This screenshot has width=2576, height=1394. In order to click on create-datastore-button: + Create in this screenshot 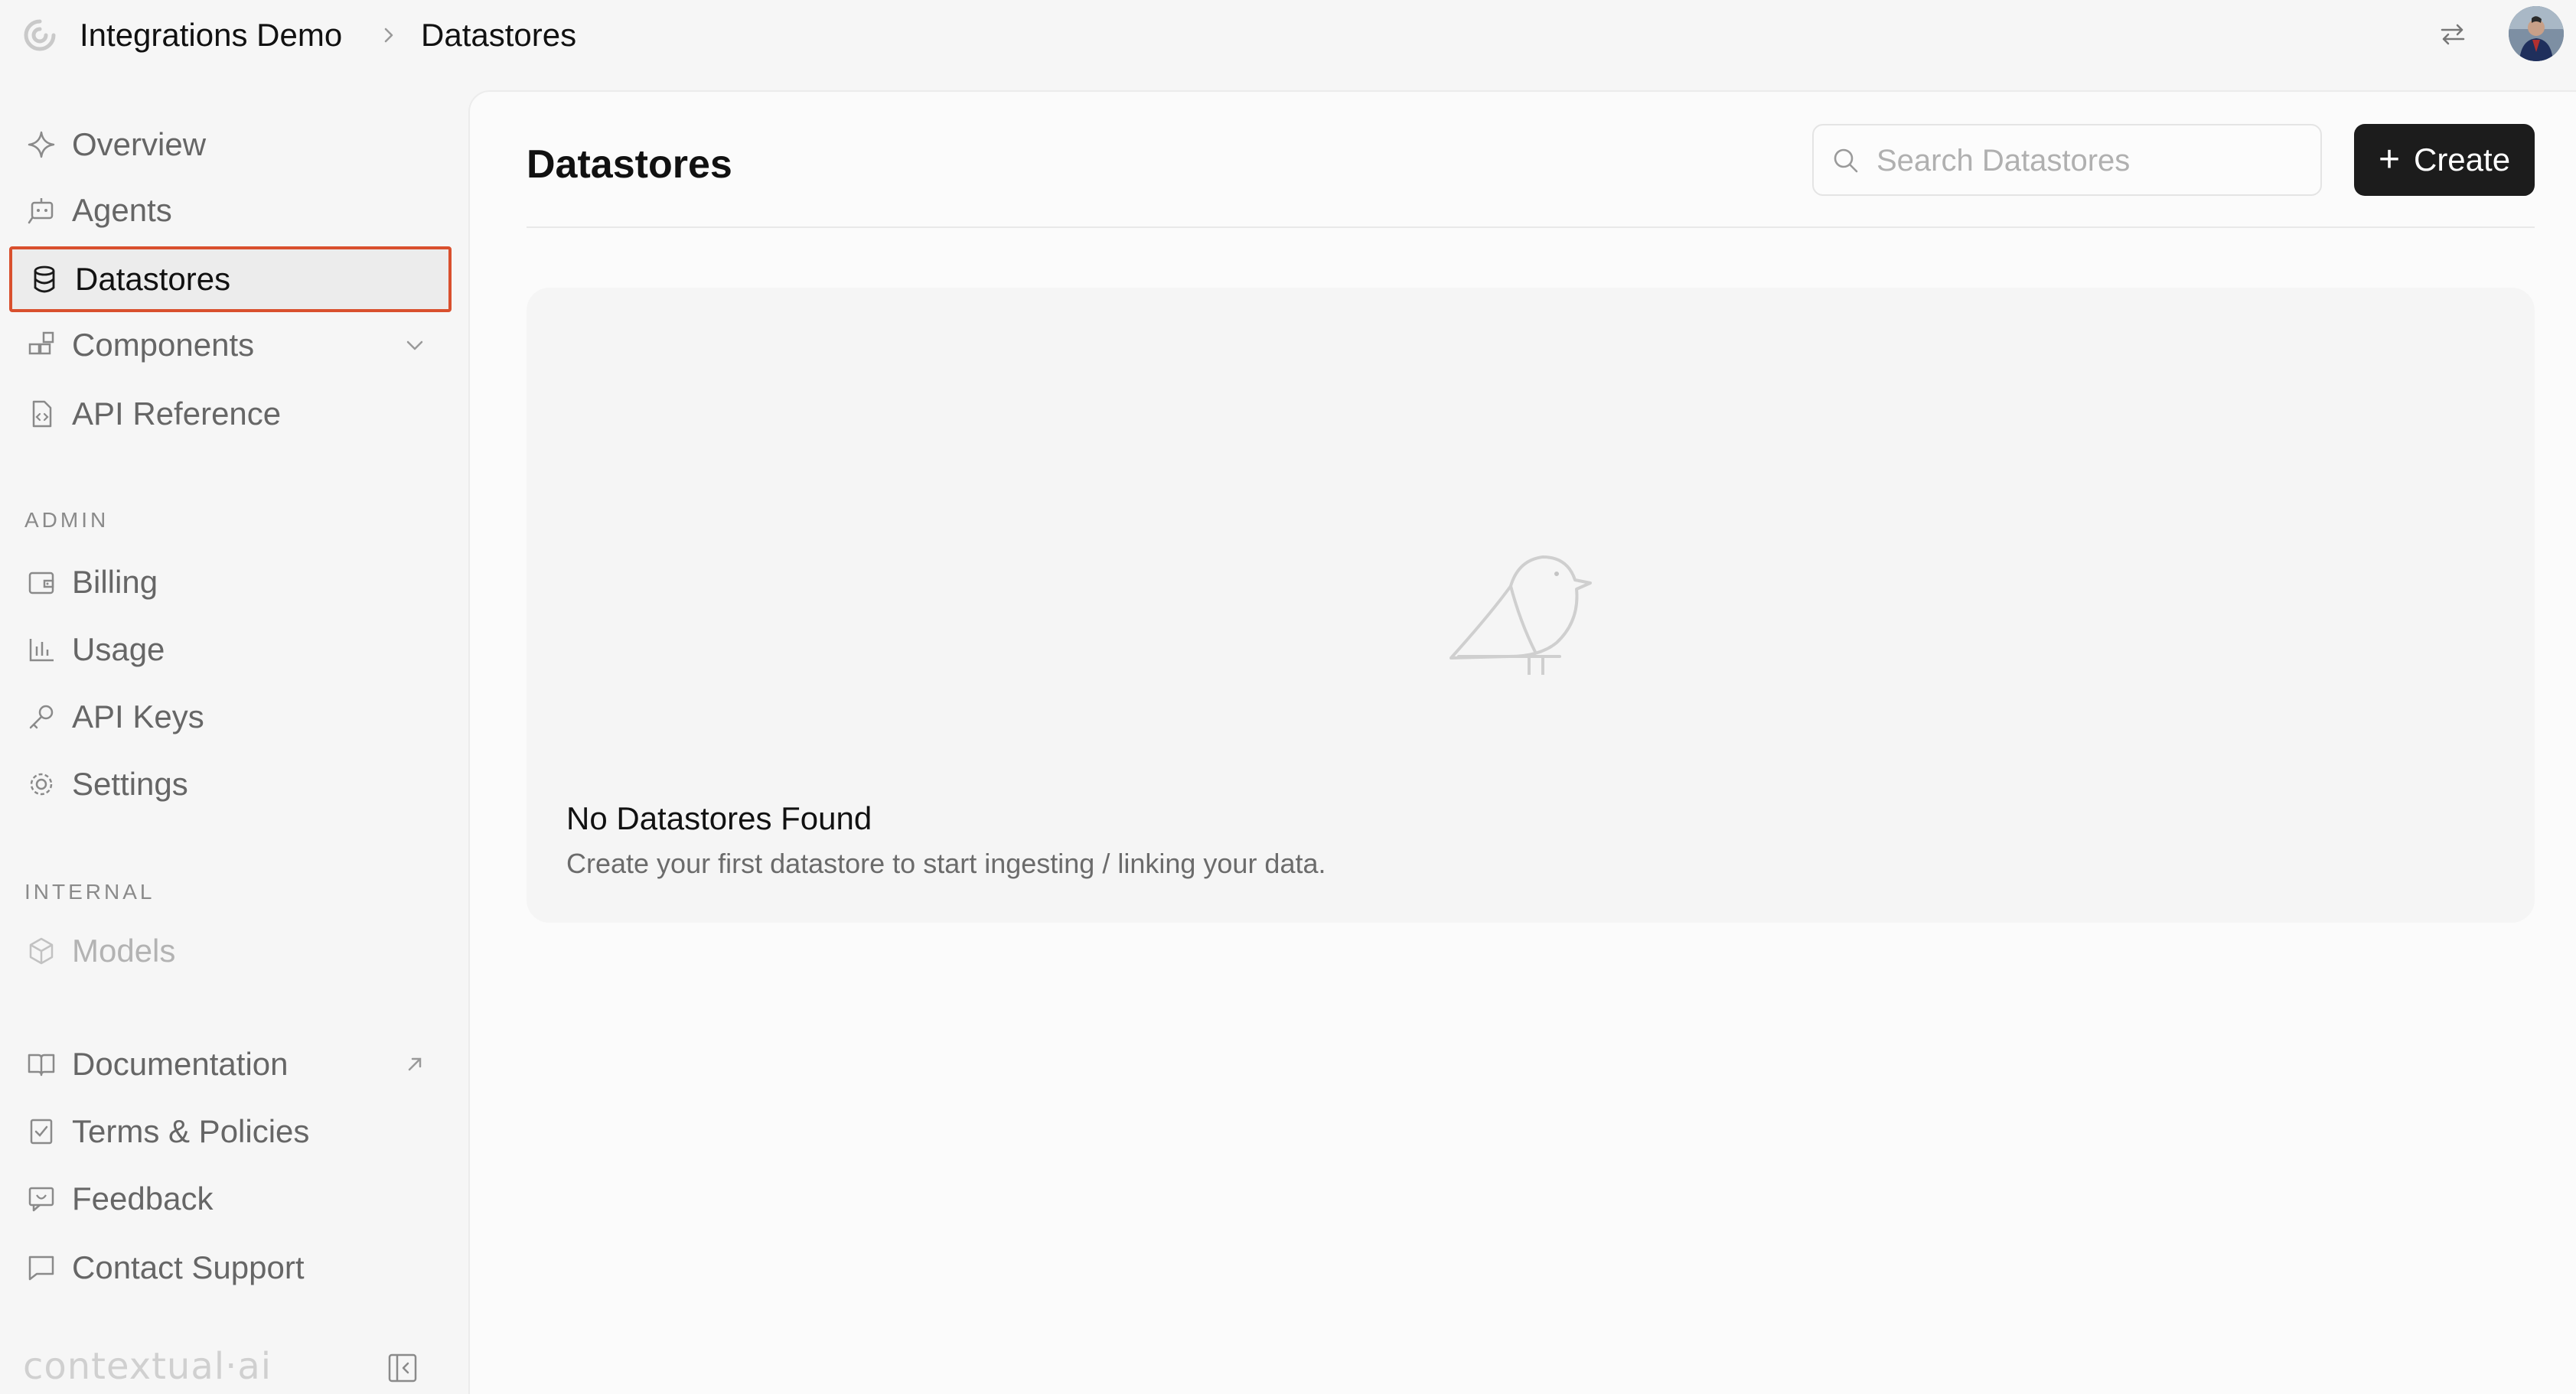, I will do `click(2444, 160)`.